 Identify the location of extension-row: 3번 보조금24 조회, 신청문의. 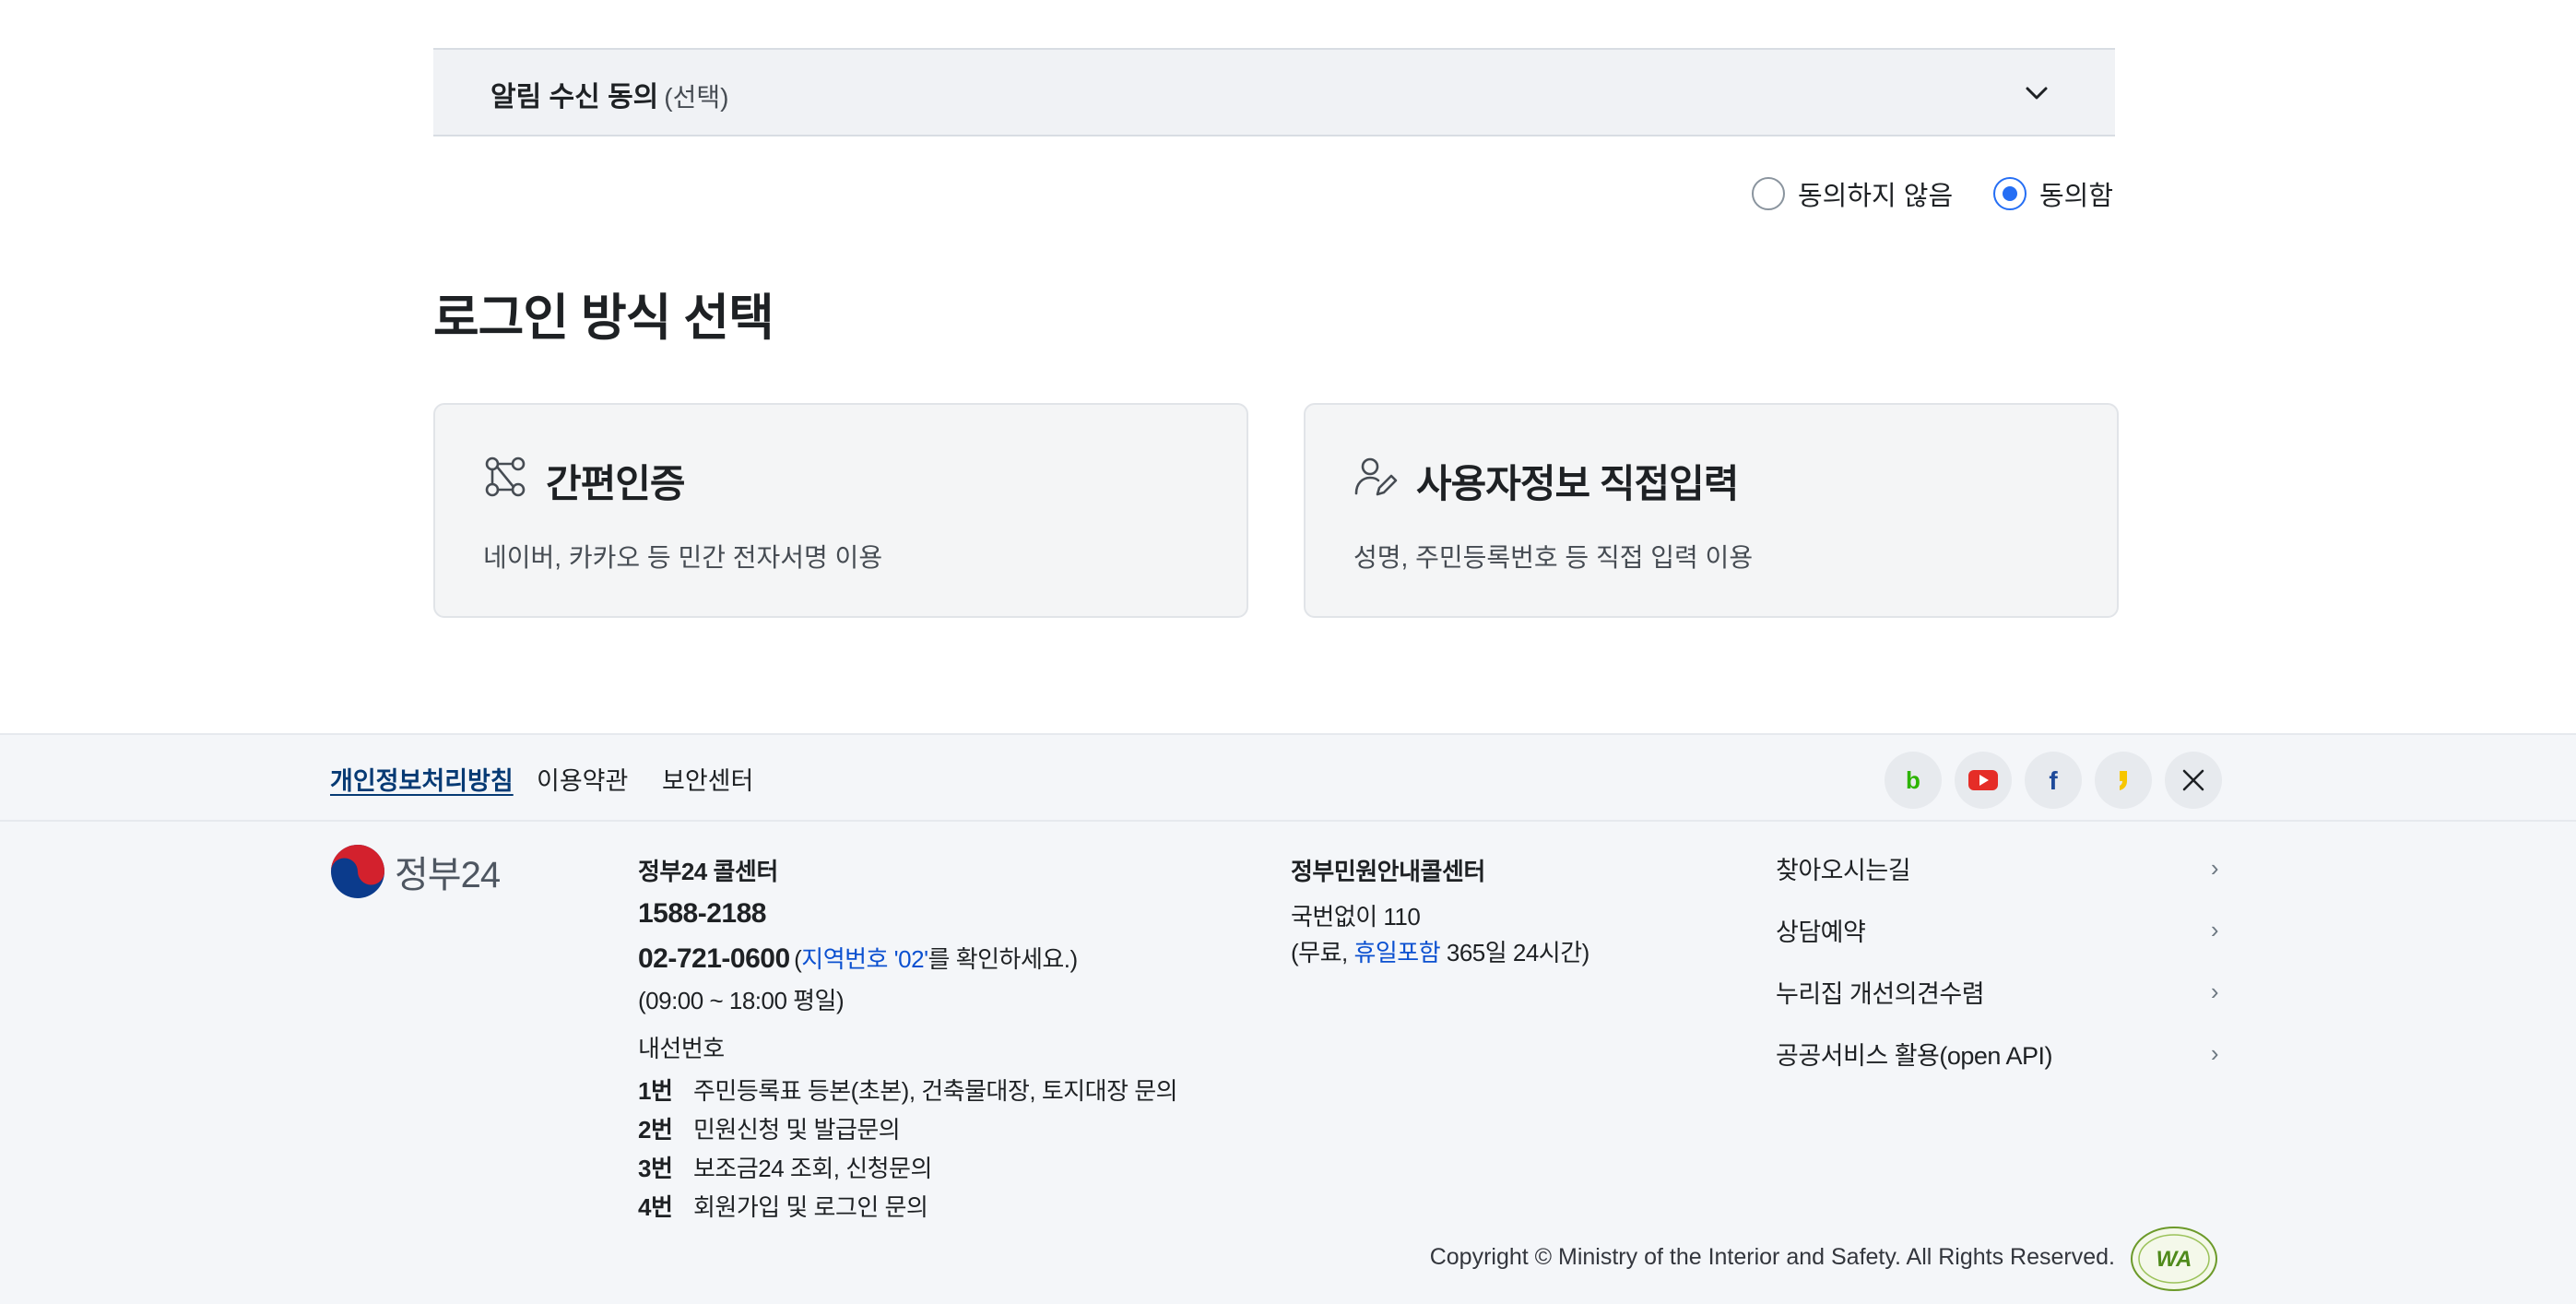
(785, 1167).